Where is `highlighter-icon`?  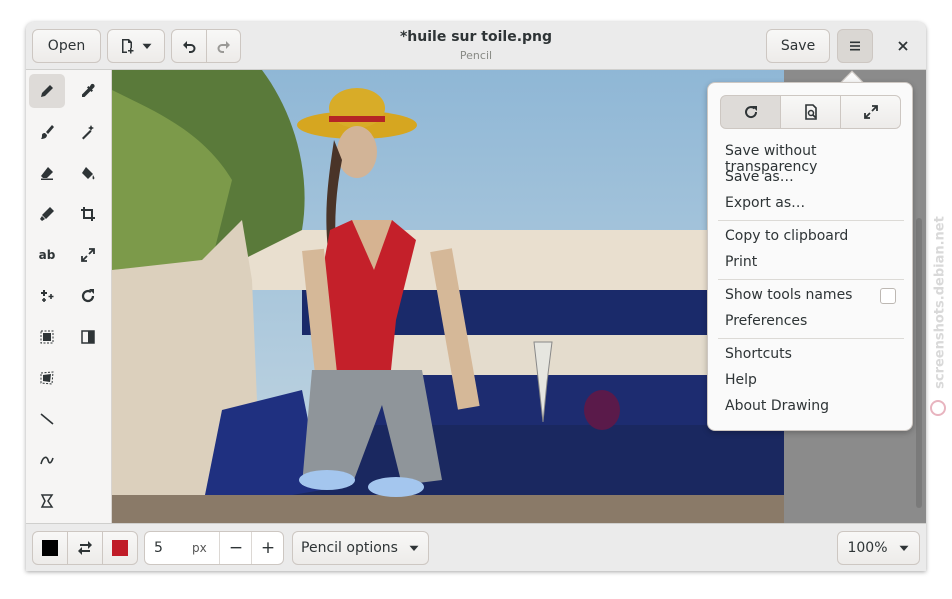 highlighter-icon is located at coordinates (47, 214).